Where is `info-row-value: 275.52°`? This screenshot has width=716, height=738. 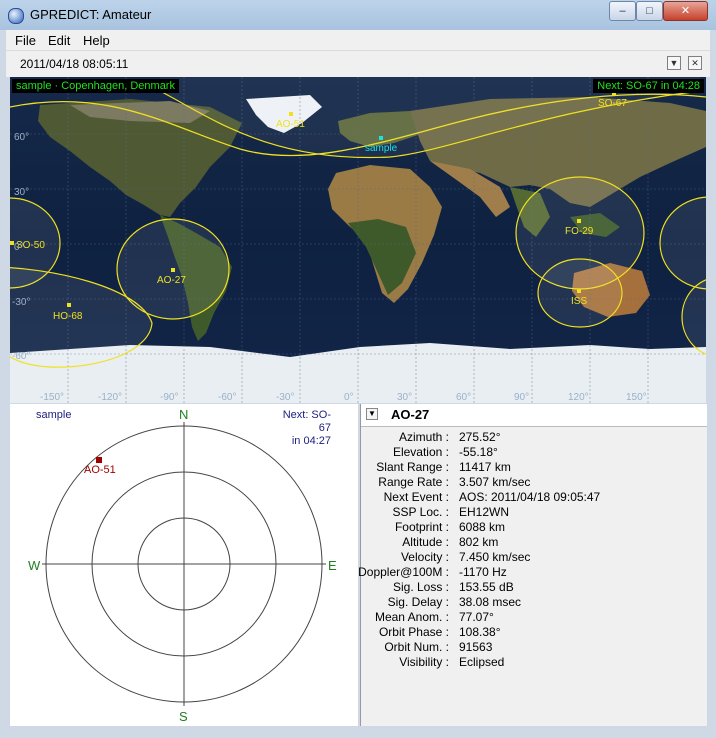
info-row-value: 275.52° is located at coordinates (480, 437).